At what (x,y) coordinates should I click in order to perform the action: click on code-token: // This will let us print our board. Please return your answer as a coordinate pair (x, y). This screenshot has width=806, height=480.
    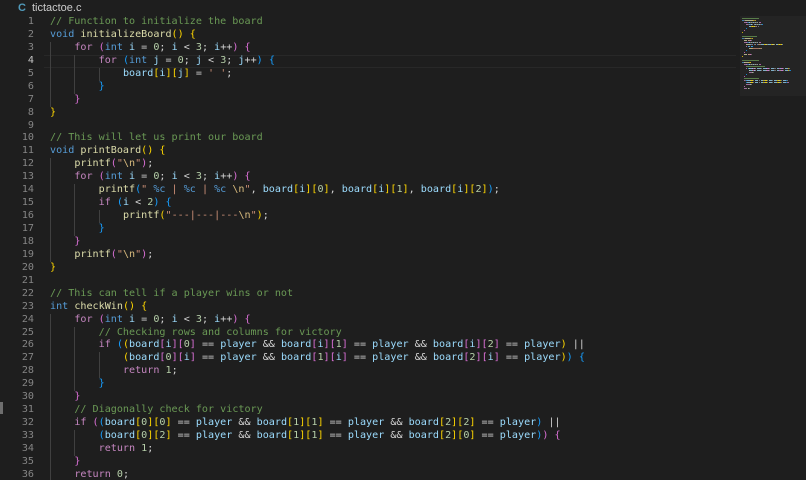
    Looking at the image, I should click on (156, 138).